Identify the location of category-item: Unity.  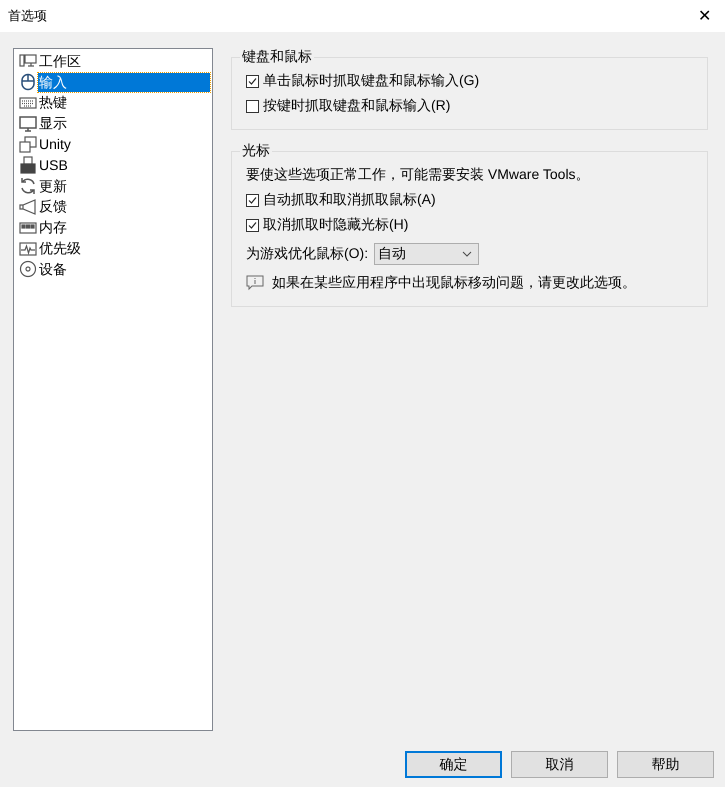
(55, 144).